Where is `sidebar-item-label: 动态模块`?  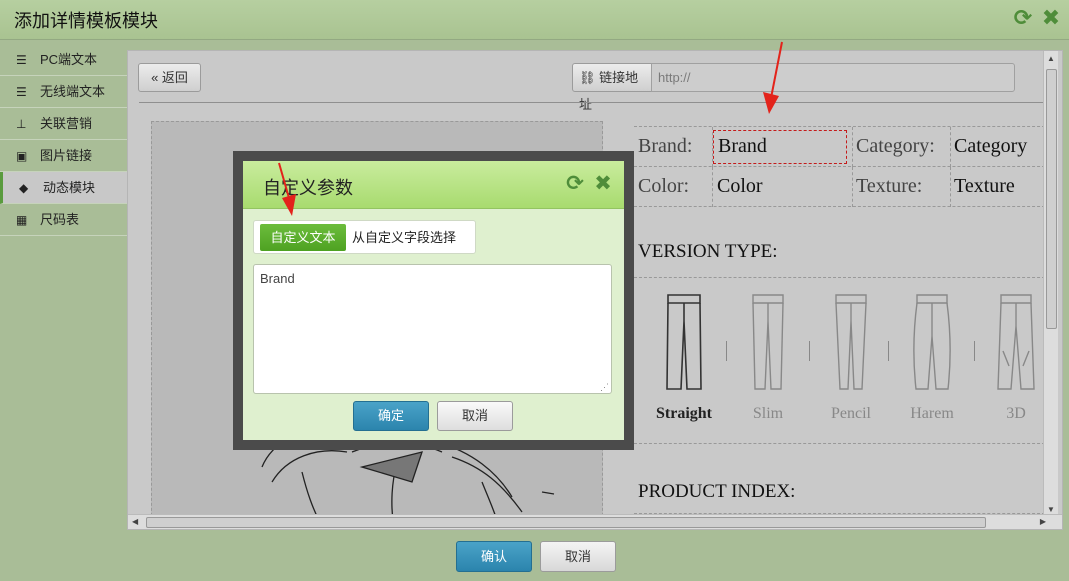 sidebar-item-label: 动态模块 is located at coordinates (69, 187).